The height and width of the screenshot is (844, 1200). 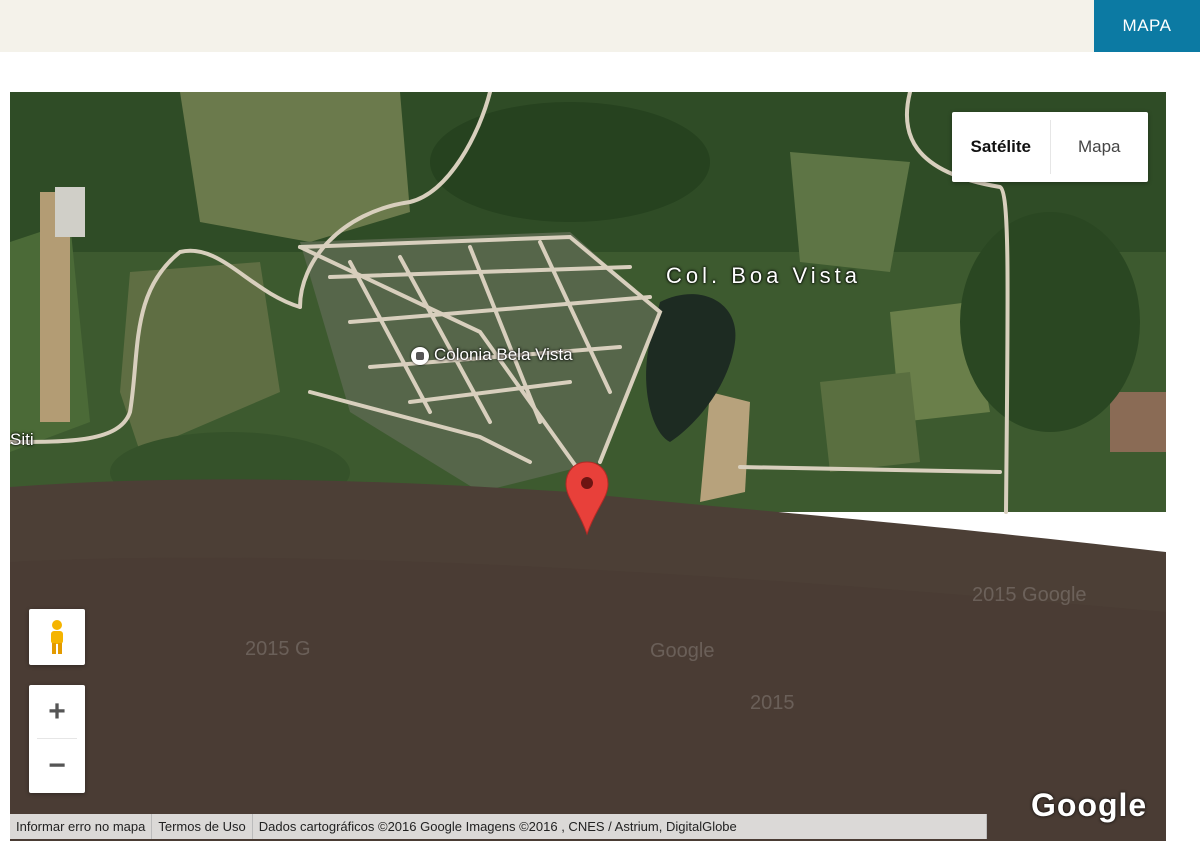 I want to click on edge-label: Siti, so click(x=22, y=439).